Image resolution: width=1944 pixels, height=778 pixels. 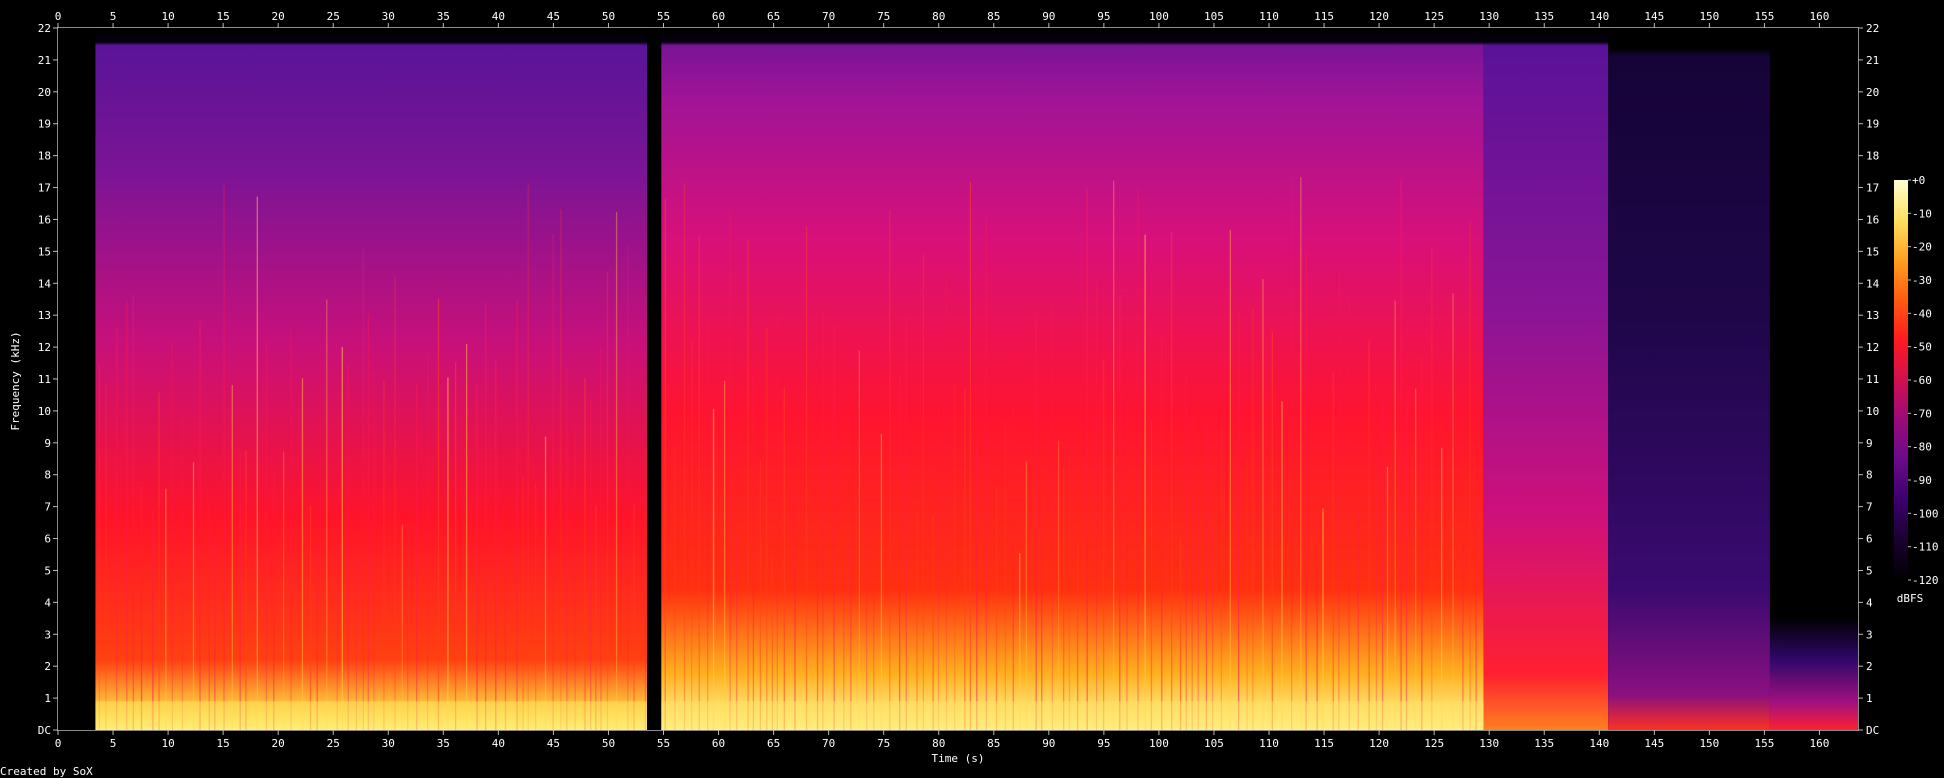 I want to click on y-axis-title: Frequency (kHz), so click(x=15, y=380).